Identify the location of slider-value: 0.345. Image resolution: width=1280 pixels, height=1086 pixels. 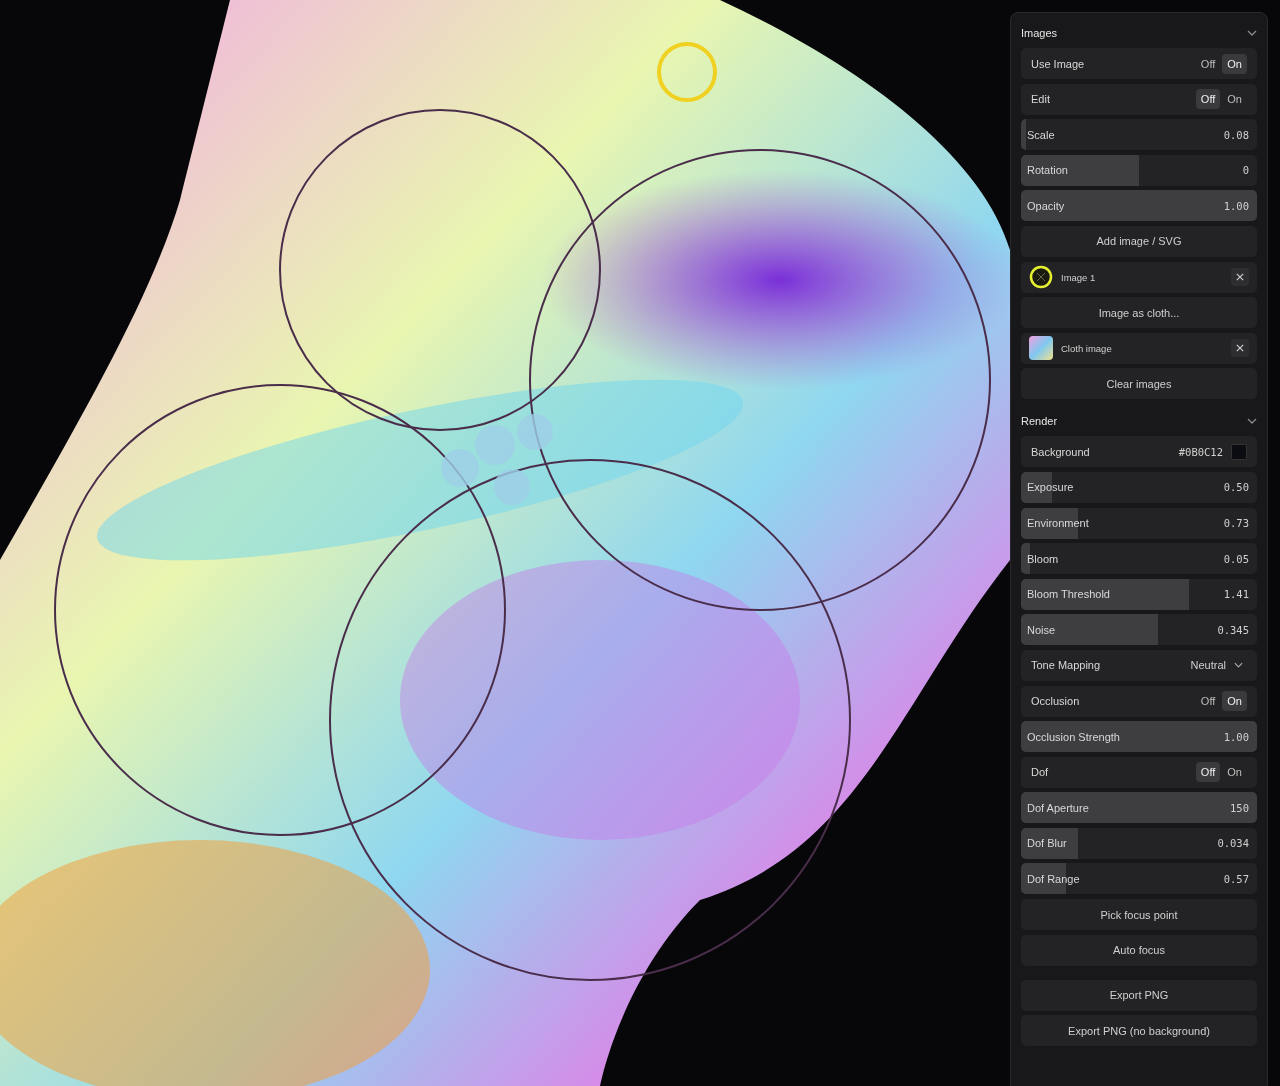
(1233, 629).